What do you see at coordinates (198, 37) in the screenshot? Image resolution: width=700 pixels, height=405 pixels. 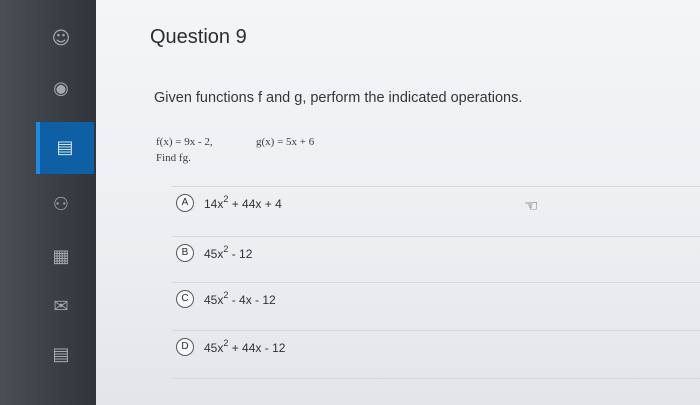 I see `question-title: Question 9` at bounding box center [198, 37].